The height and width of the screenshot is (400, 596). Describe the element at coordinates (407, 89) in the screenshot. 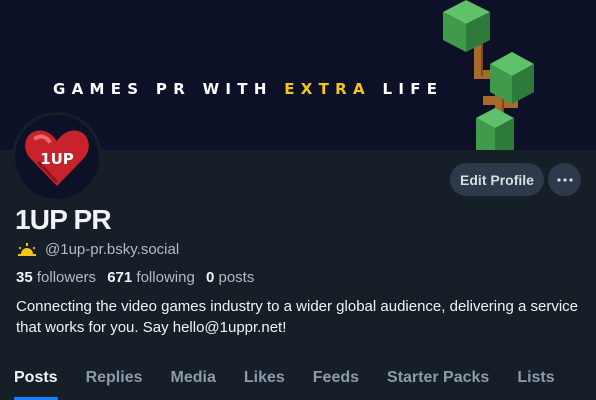

I see `banner-tagline-end: LIFE` at that location.